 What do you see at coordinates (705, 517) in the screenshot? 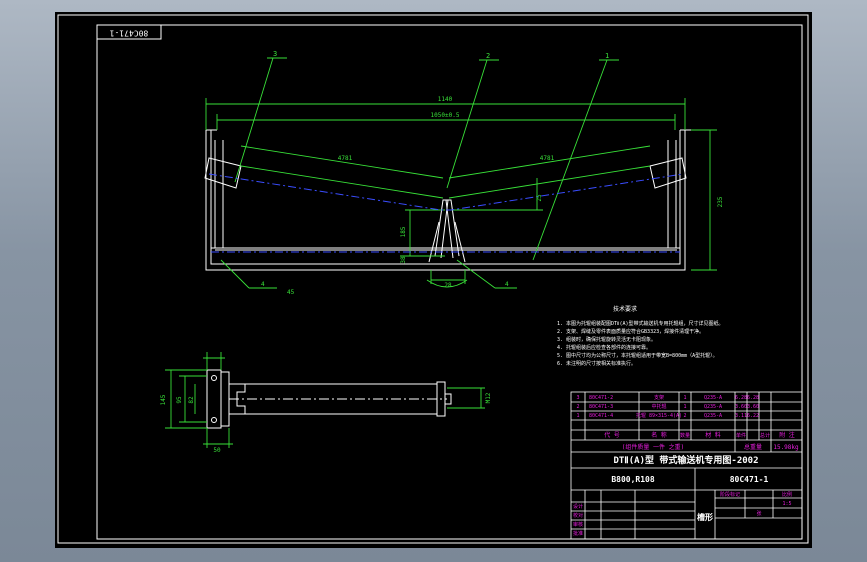
I see `part-name: 槽形` at bounding box center [705, 517].